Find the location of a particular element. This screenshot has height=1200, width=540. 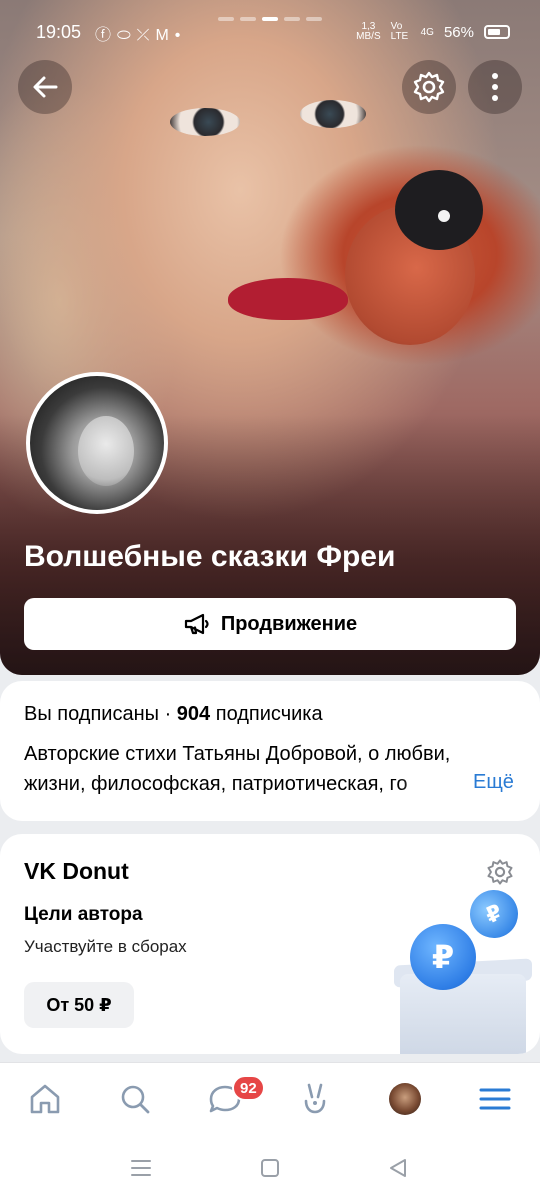

square-home-icon is located at coordinates (270, 1168).